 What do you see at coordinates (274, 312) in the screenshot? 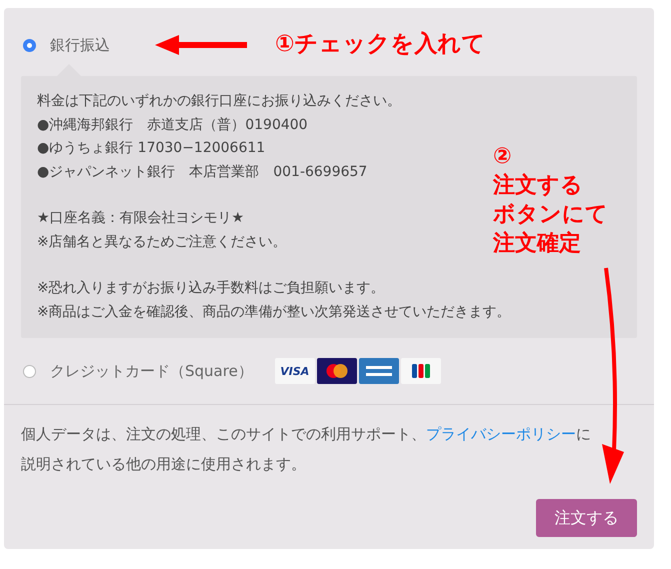
I see `description-line: ※商品はご入金を確認後、商品の準備が整い次第発送させていただきます。` at bounding box center [274, 312].